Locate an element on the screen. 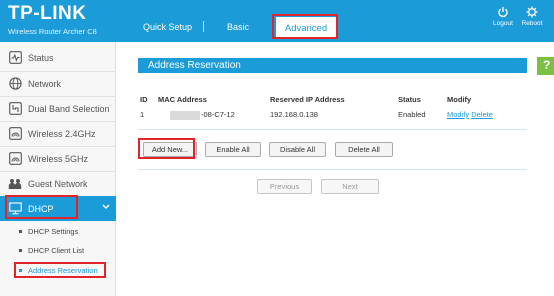  modify-link: Modify is located at coordinates (458, 114).